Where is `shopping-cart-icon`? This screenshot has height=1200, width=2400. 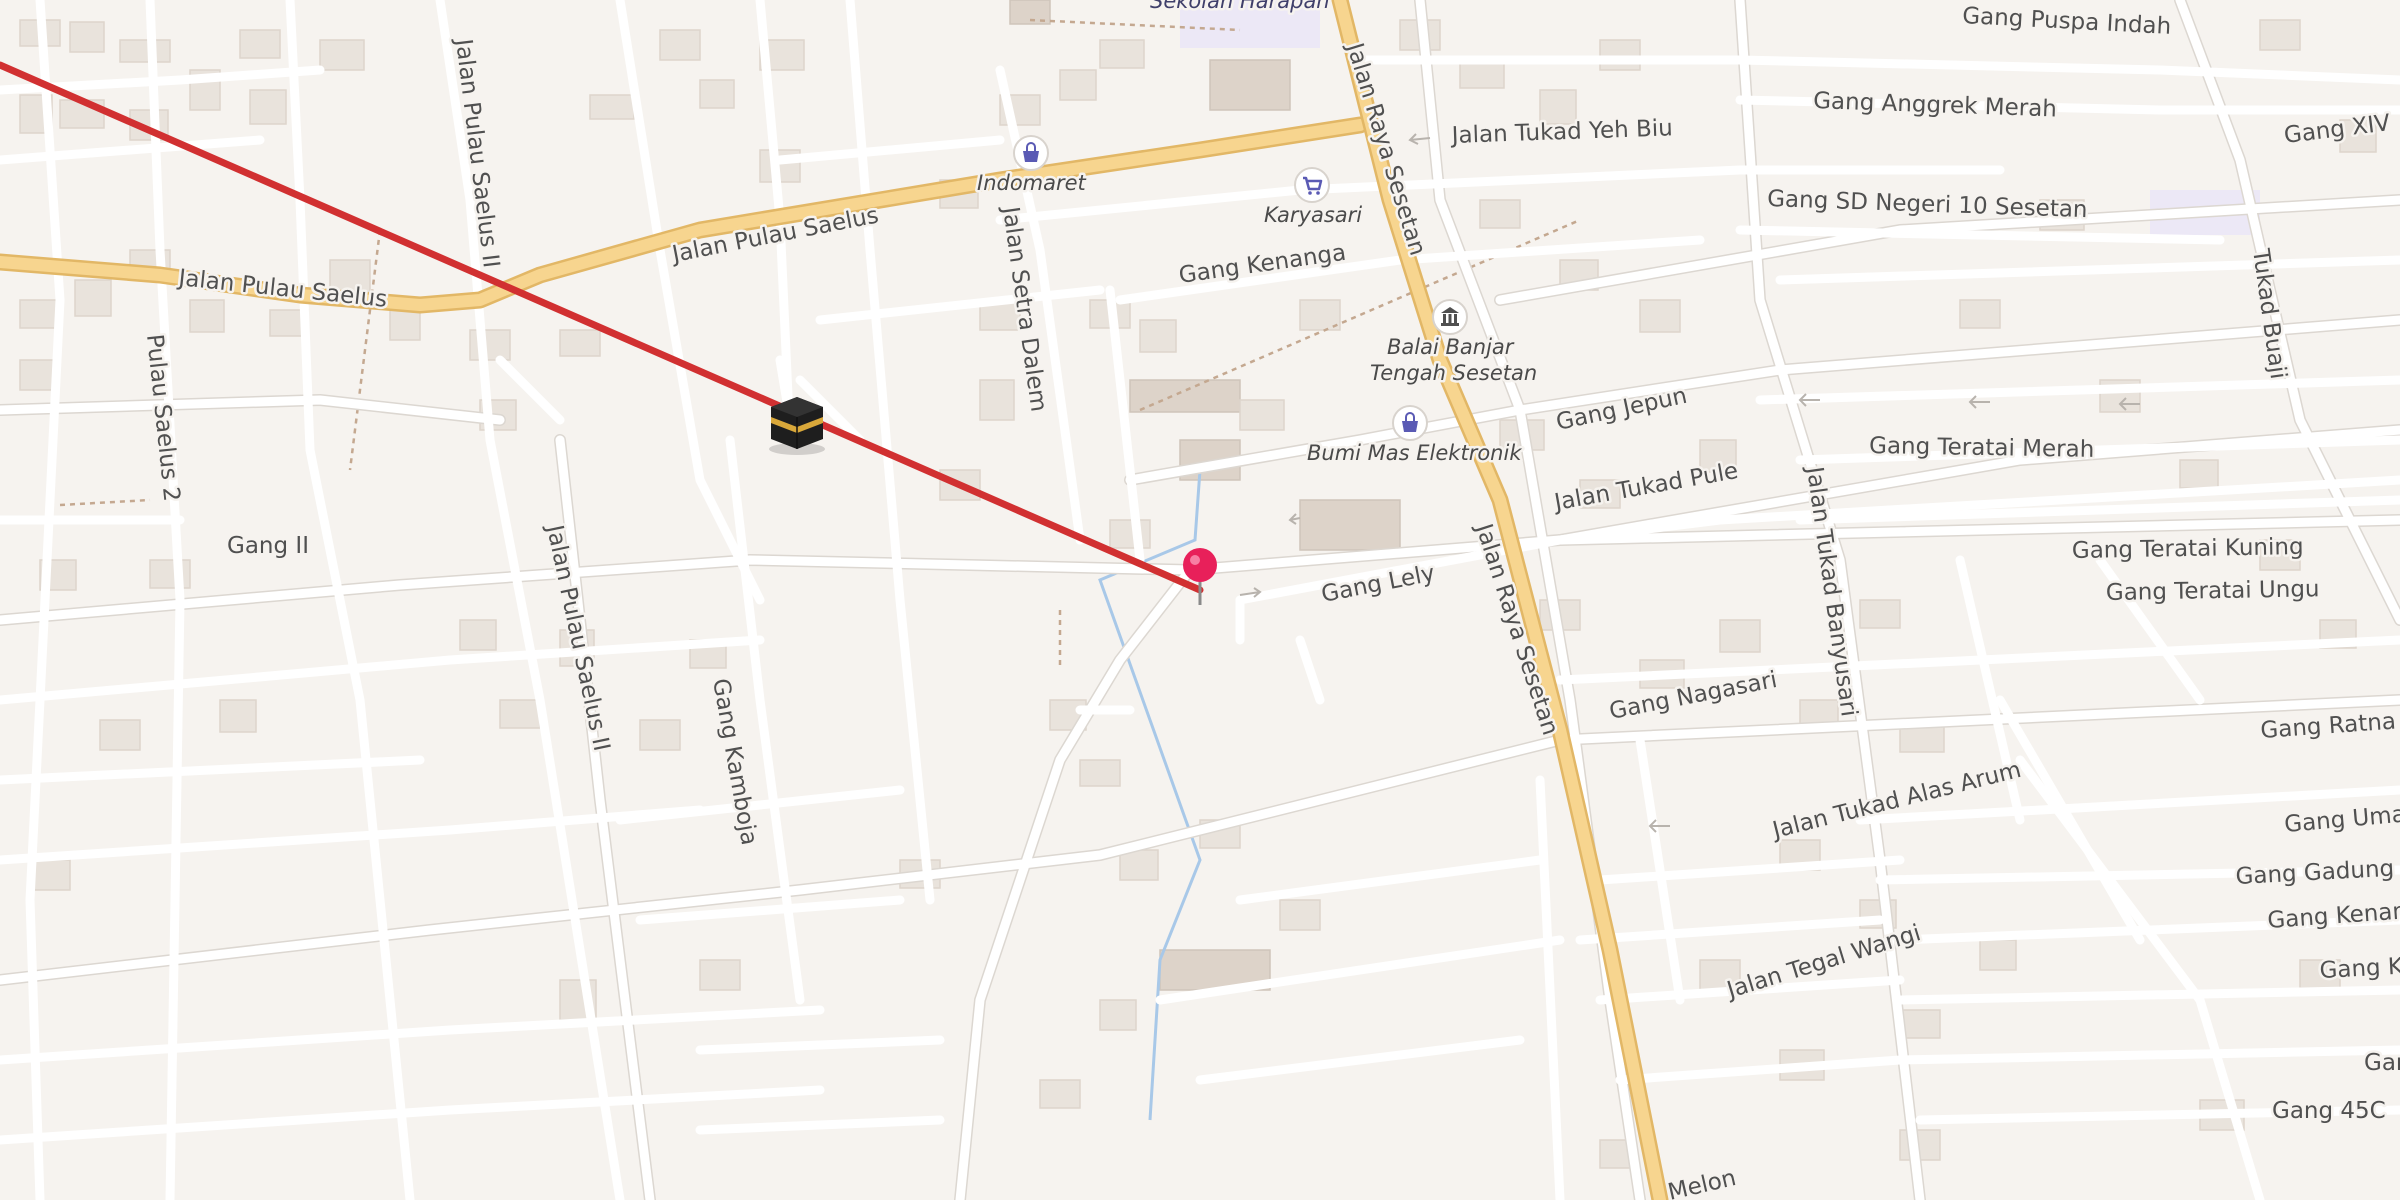
shopping-cart-icon is located at coordinates (1312, 185).